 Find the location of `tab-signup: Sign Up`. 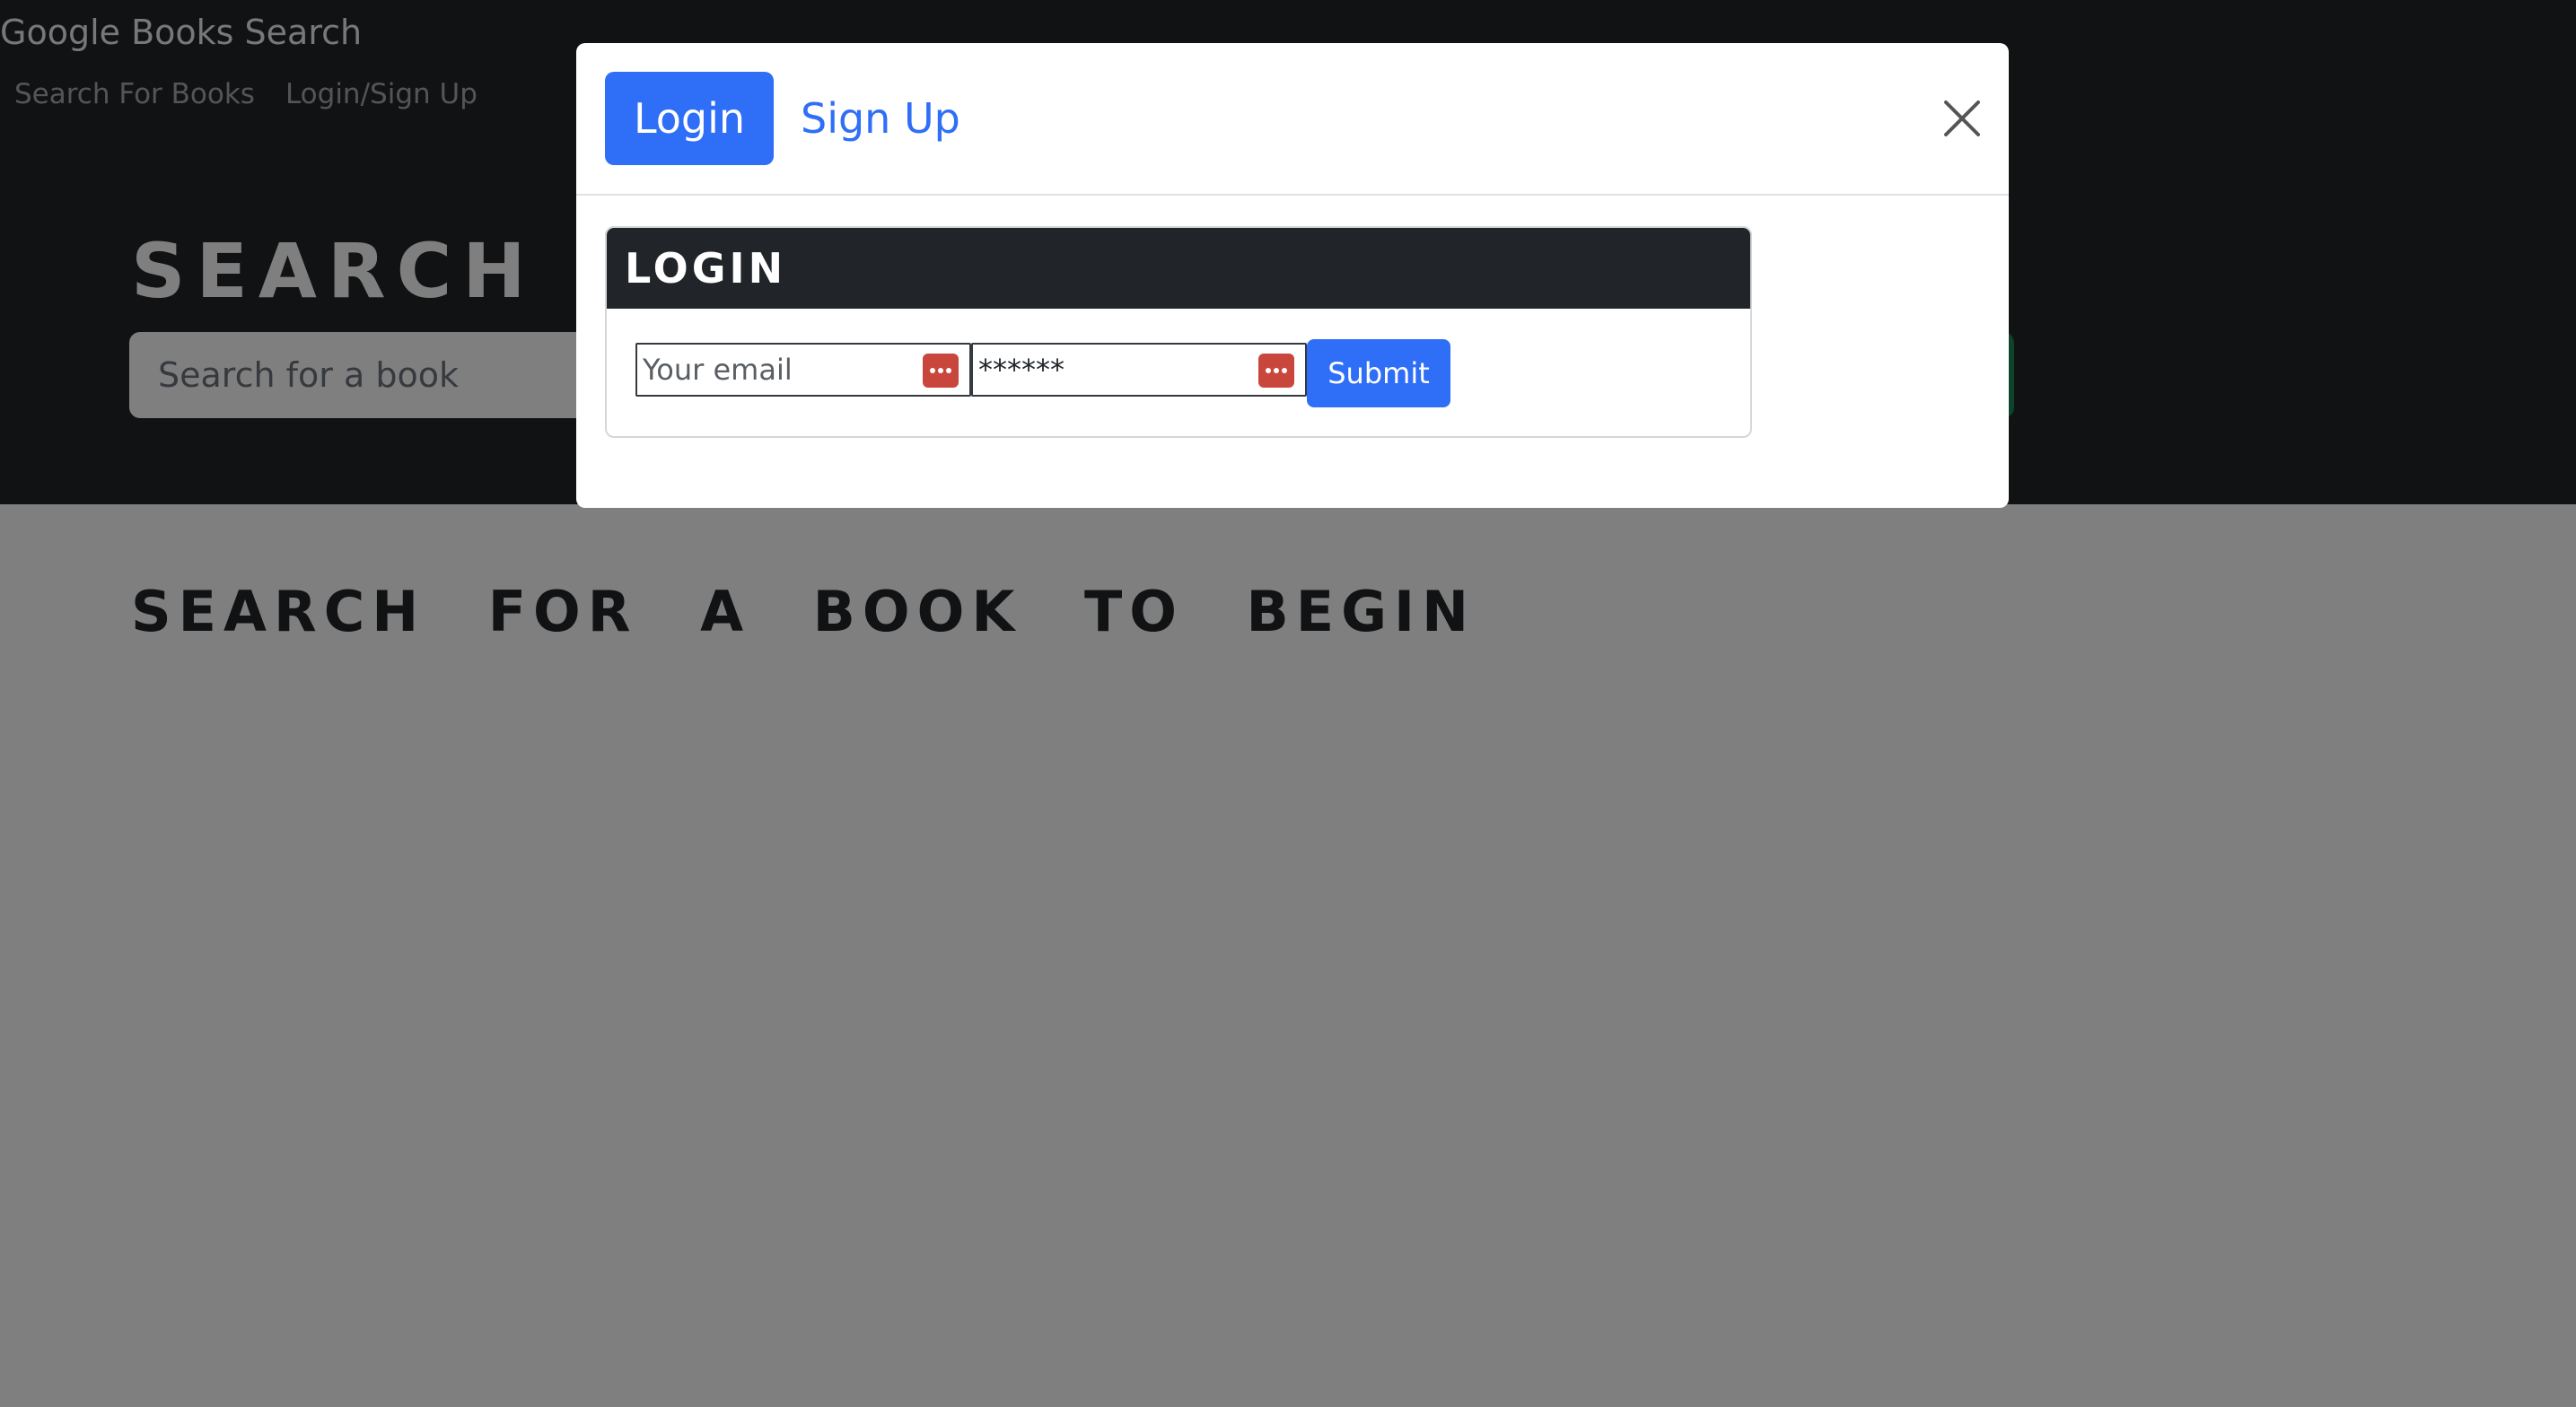

tab-signup: Sign Up is located at coordinates (880, 119).